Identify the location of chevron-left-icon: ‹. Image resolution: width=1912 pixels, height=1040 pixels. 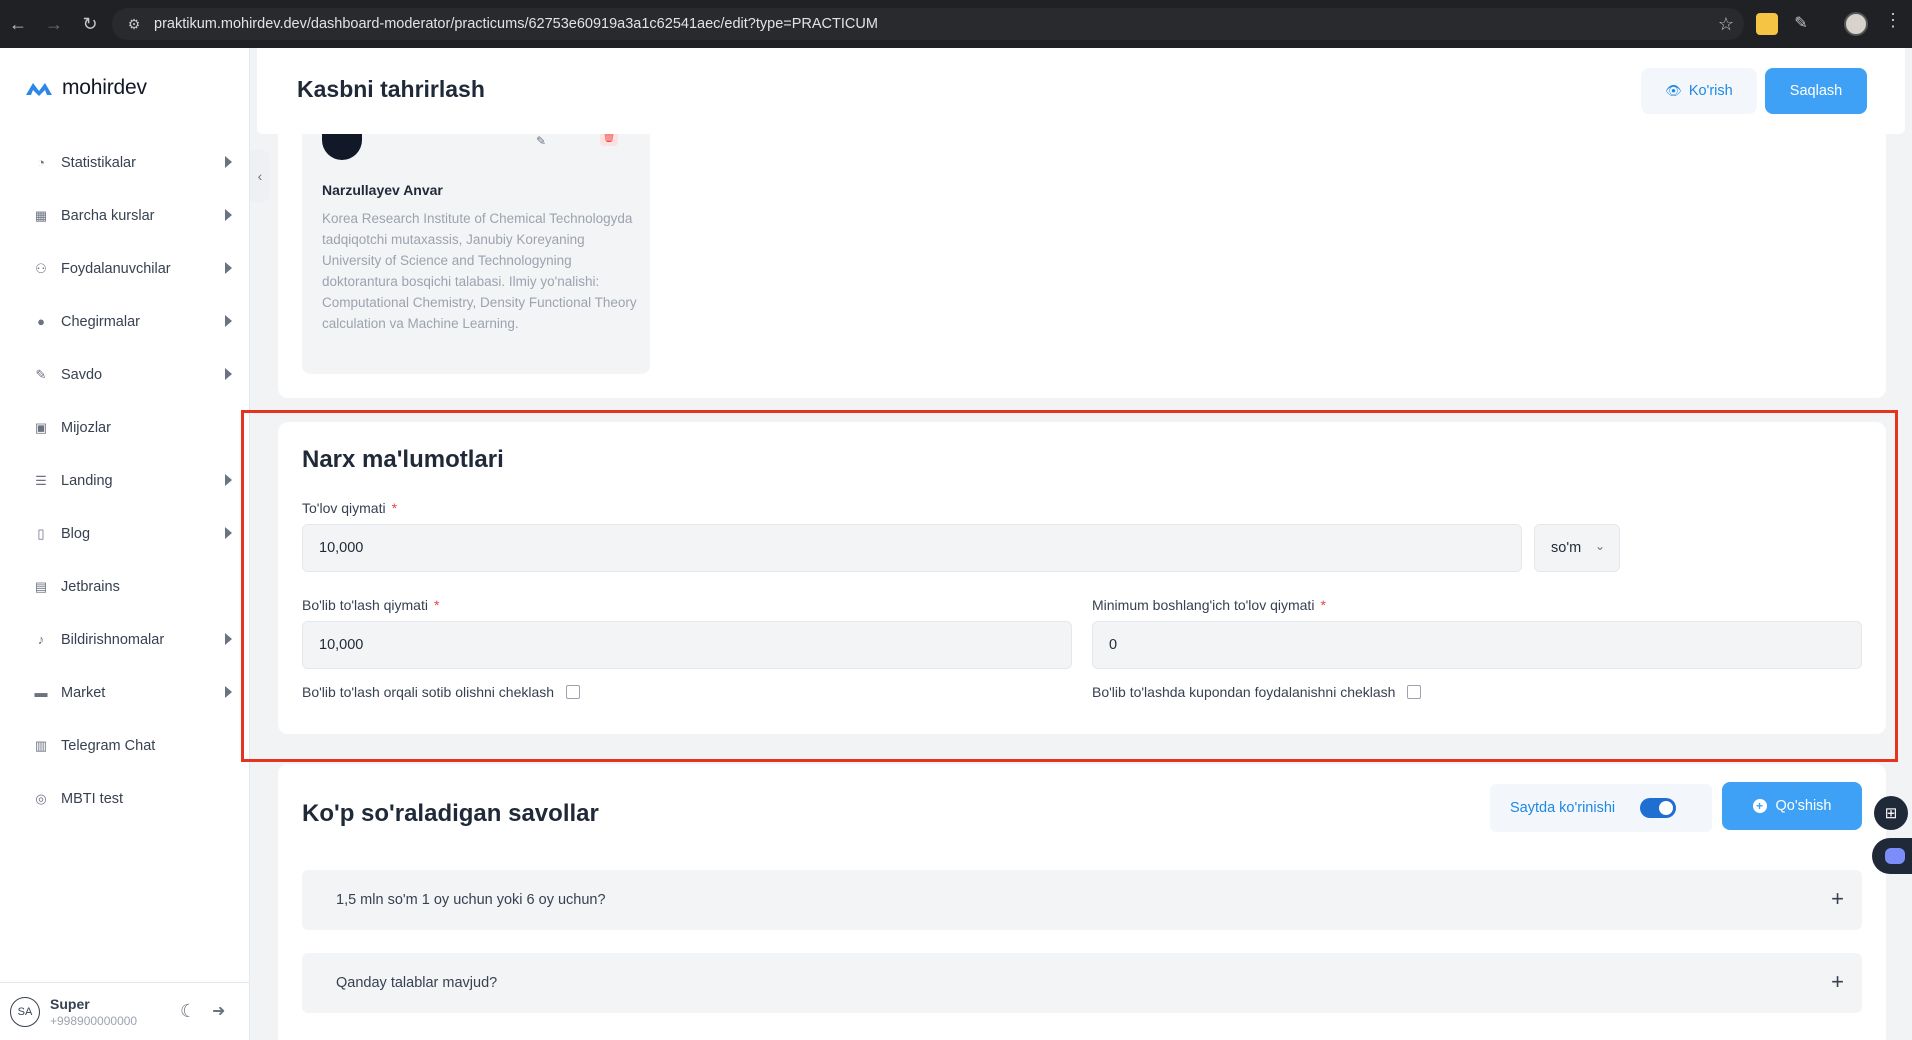
(260, 176).